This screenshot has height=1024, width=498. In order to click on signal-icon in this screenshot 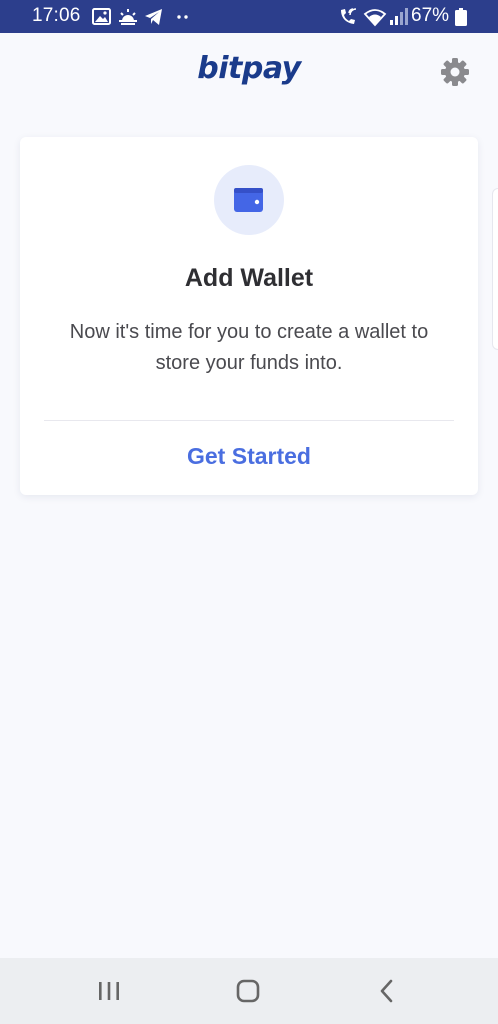, I will do `click(399, 16)`.